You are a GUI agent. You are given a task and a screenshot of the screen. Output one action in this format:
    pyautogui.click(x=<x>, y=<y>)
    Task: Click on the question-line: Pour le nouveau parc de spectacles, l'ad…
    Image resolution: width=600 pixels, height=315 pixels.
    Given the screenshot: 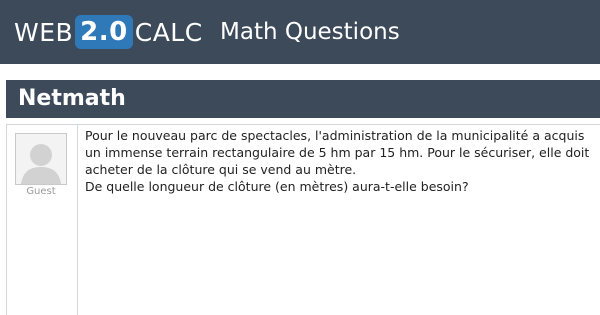 What is the action you would take?
    pyautogui.click(x=335, y=135)
    